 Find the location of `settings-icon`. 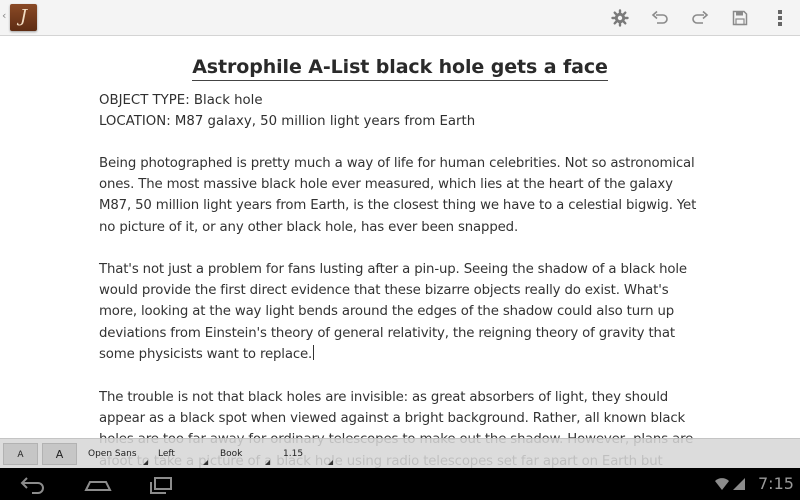

settings-icon is located at coordinates (620, 18).